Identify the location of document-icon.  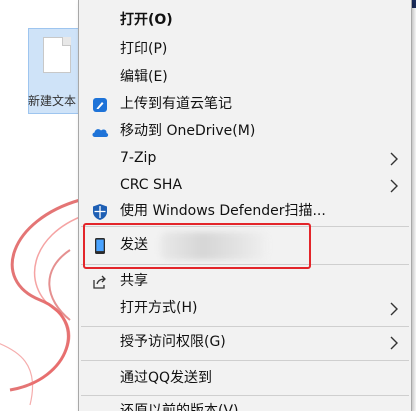
(57, 55).